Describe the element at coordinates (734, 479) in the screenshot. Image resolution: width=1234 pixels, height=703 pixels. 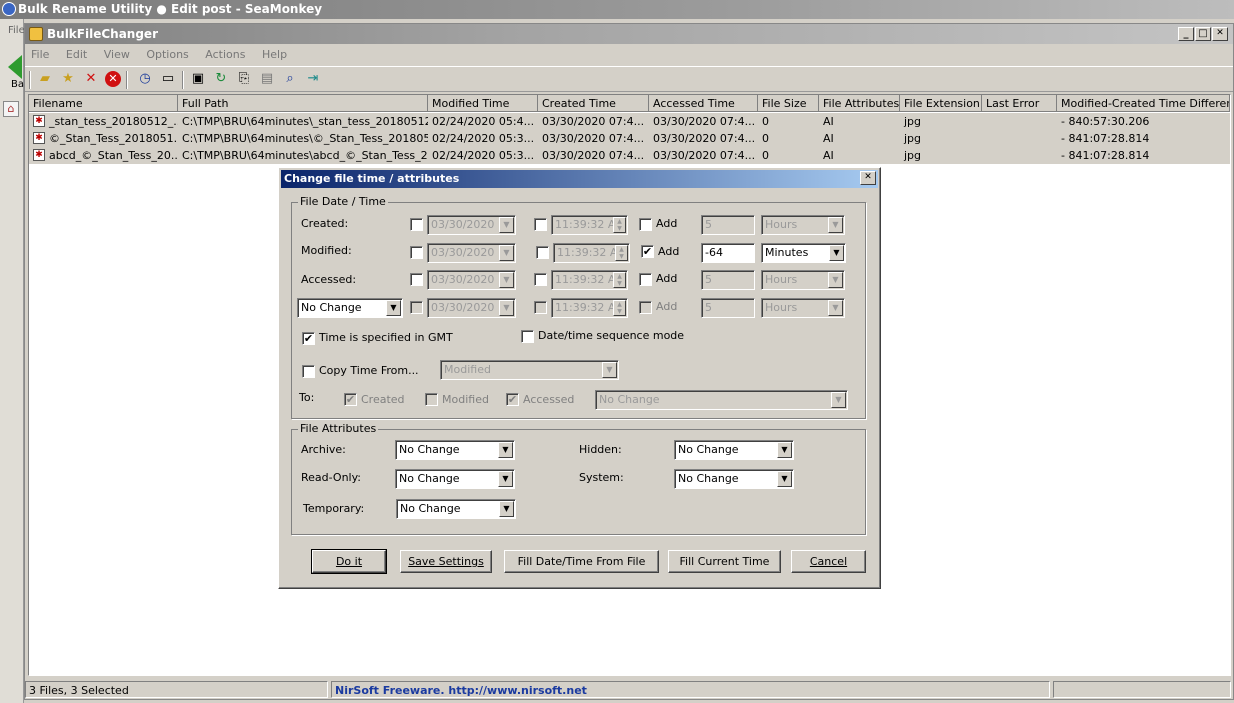
I see `system-select: No Change ▼` at that location.